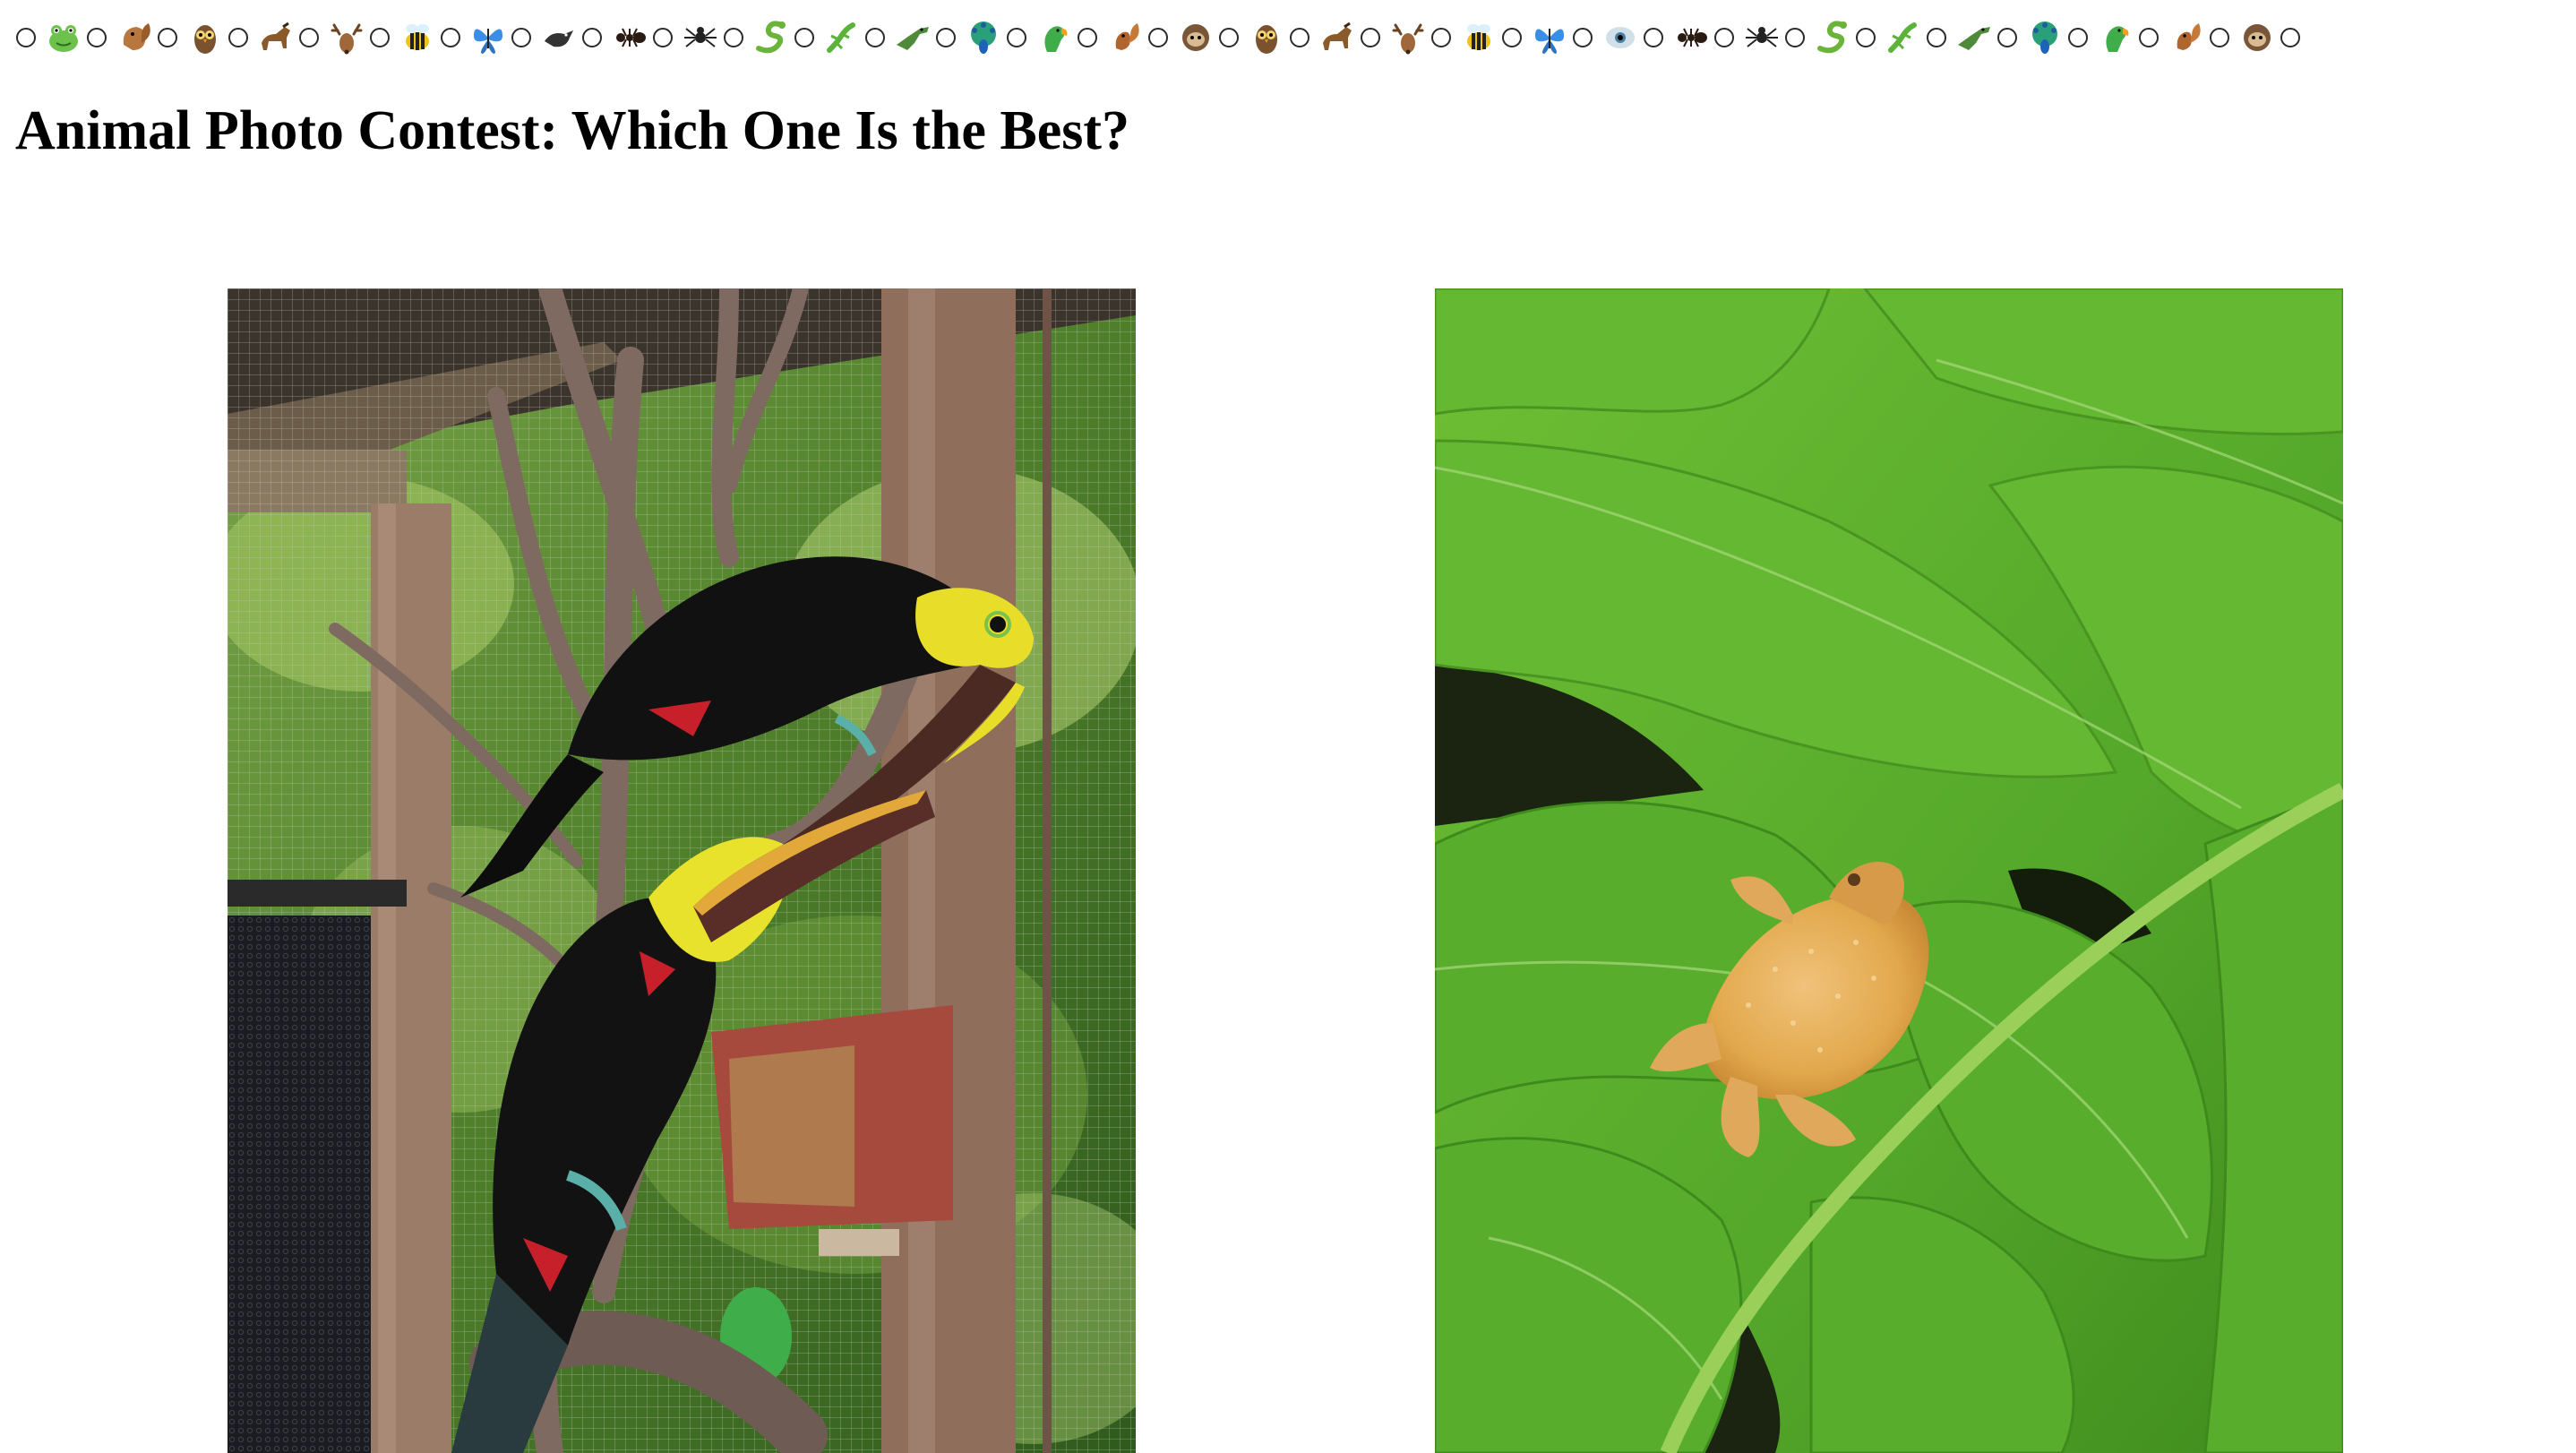  Describe the element at coordinates (63, 38) in the screenshot. I see `frog-icon` at that location.